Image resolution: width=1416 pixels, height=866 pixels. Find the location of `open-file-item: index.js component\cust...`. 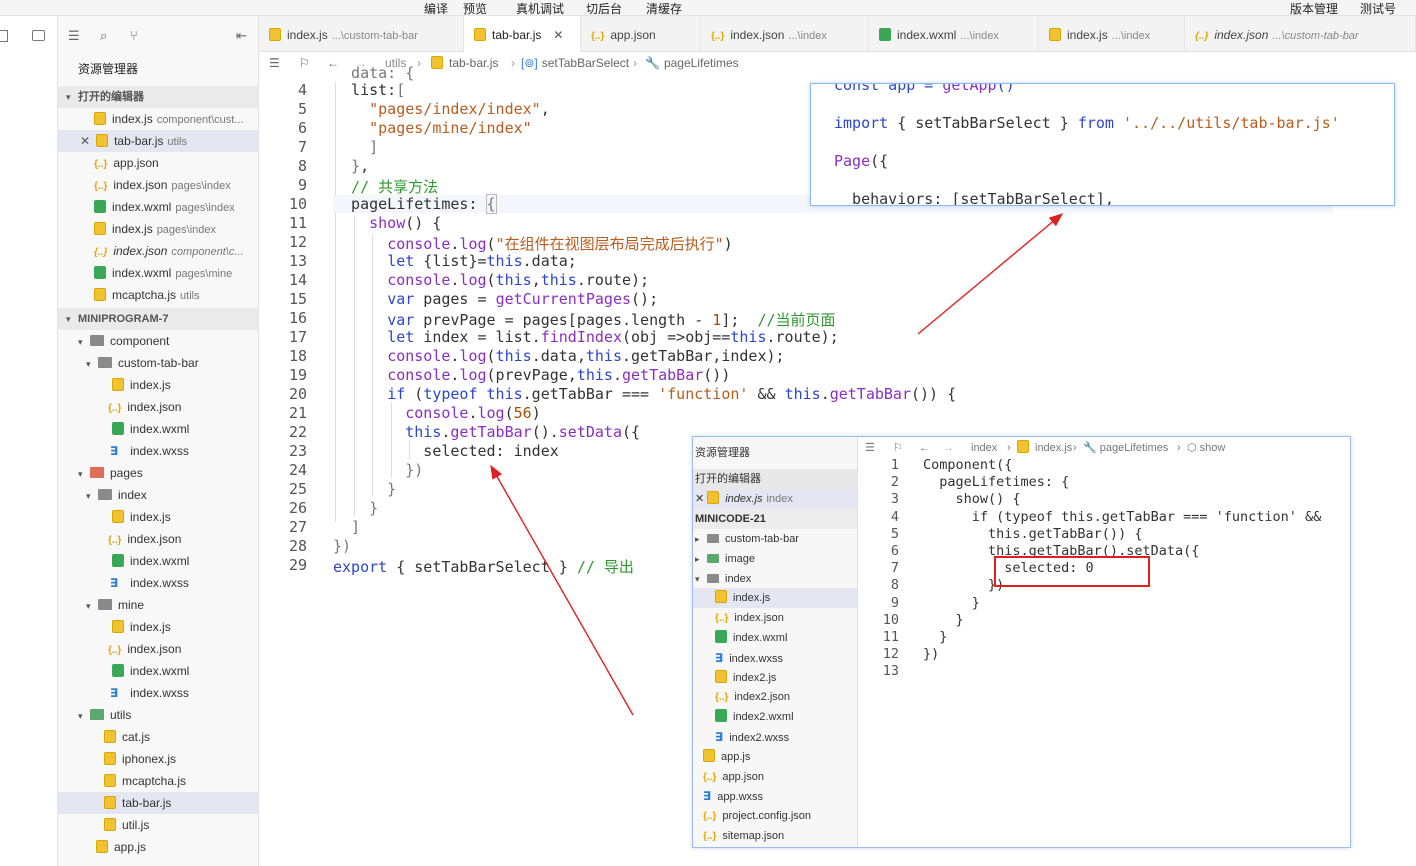

open-file-item: index.js component\cust... is located at coordinates (158, 119).